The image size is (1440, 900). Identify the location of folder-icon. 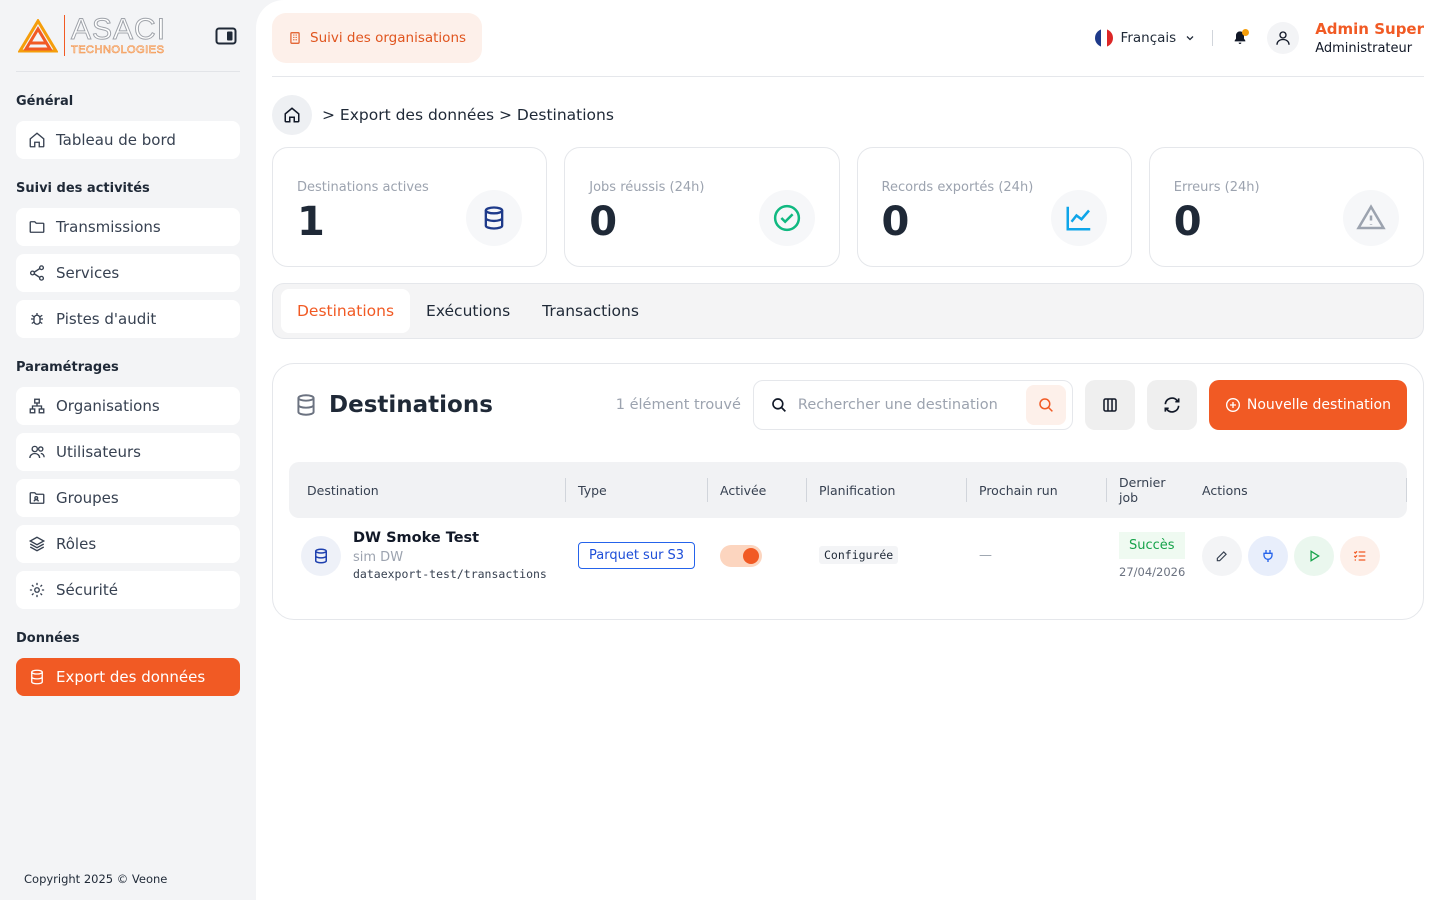
(37, 227).